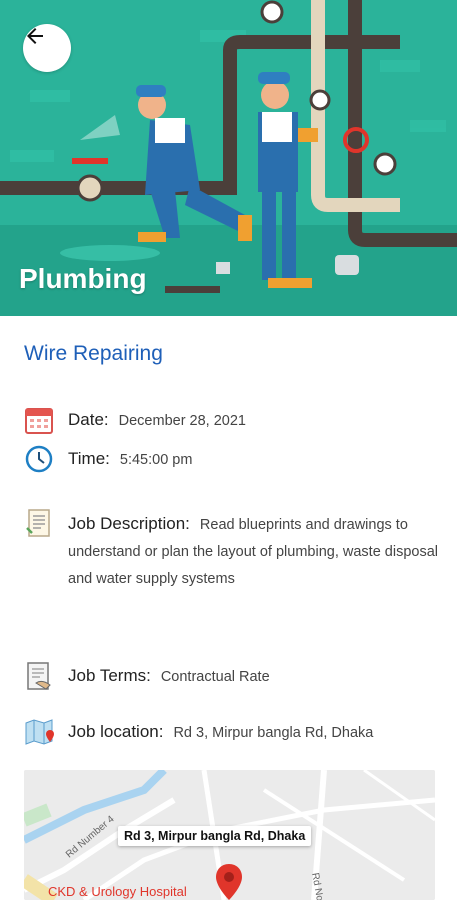 The height and width of the screenshot is (900, 457). I want to click on map-address-tooltip: Rd 3, Mirpur bangla Rd, Dhaka, so click(215, 836).